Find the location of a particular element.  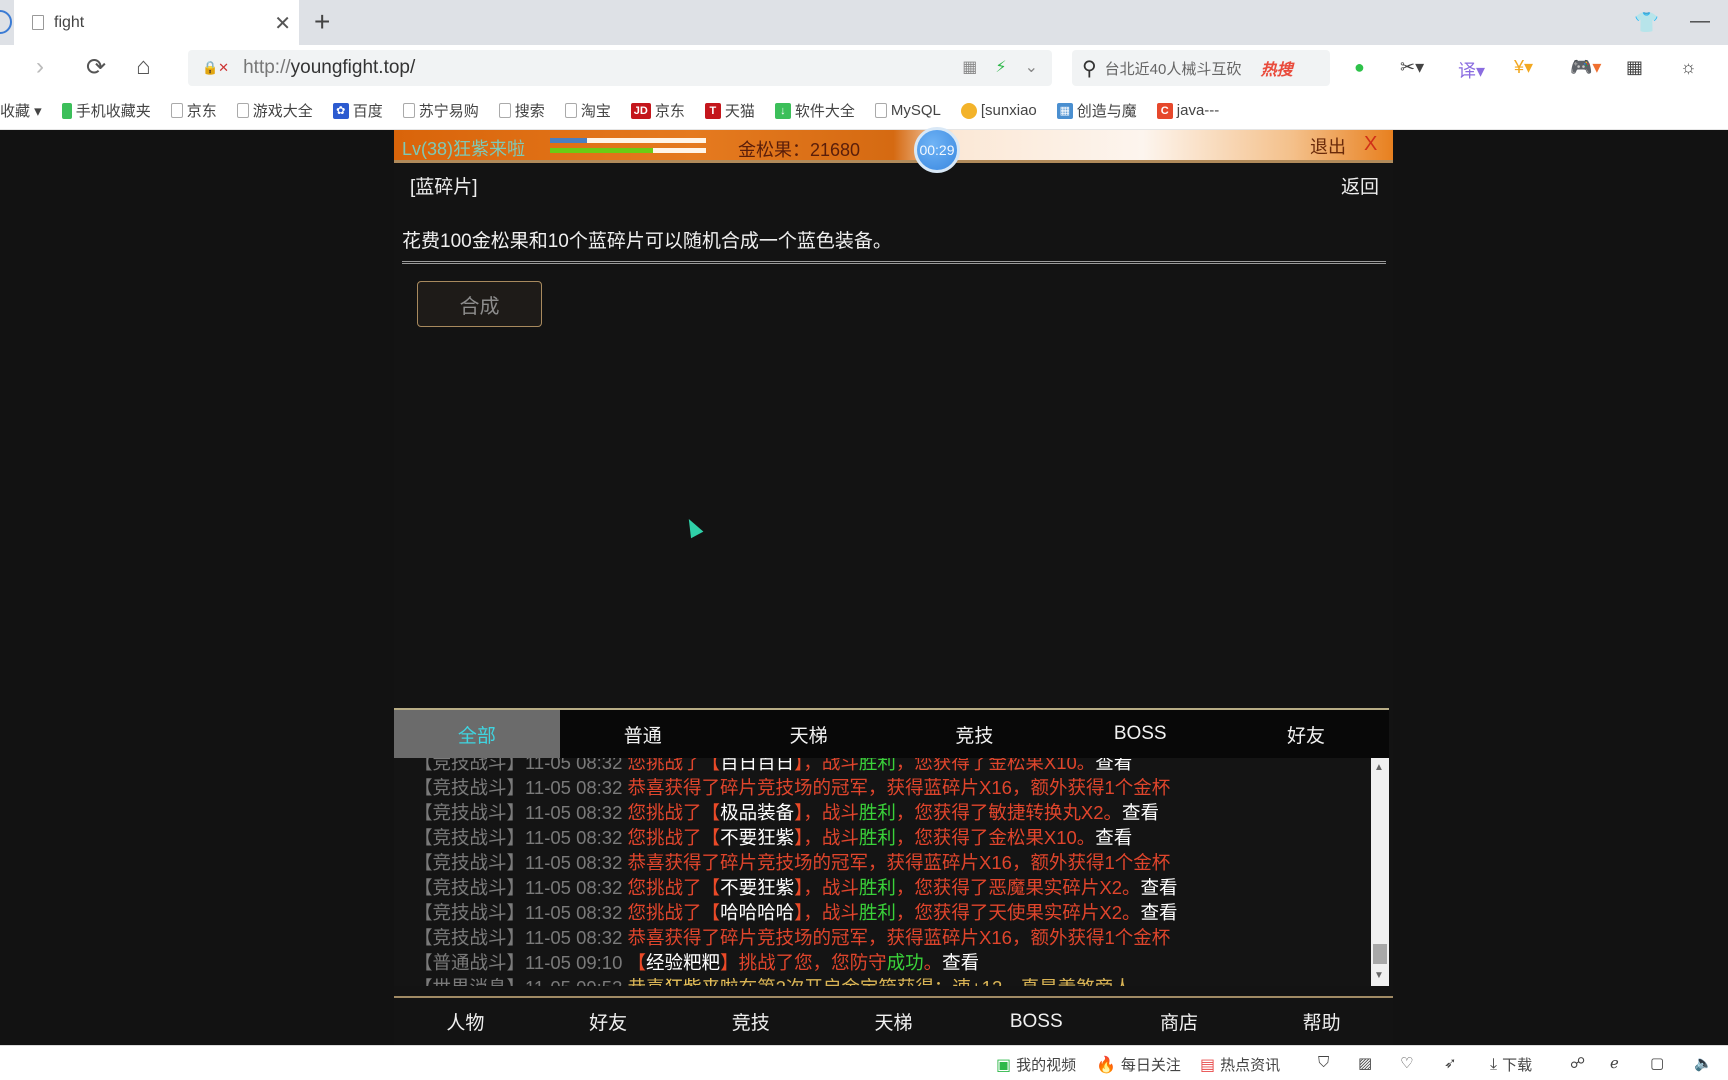

bookmark-item: 京东 is located at coordinates (193, 110).